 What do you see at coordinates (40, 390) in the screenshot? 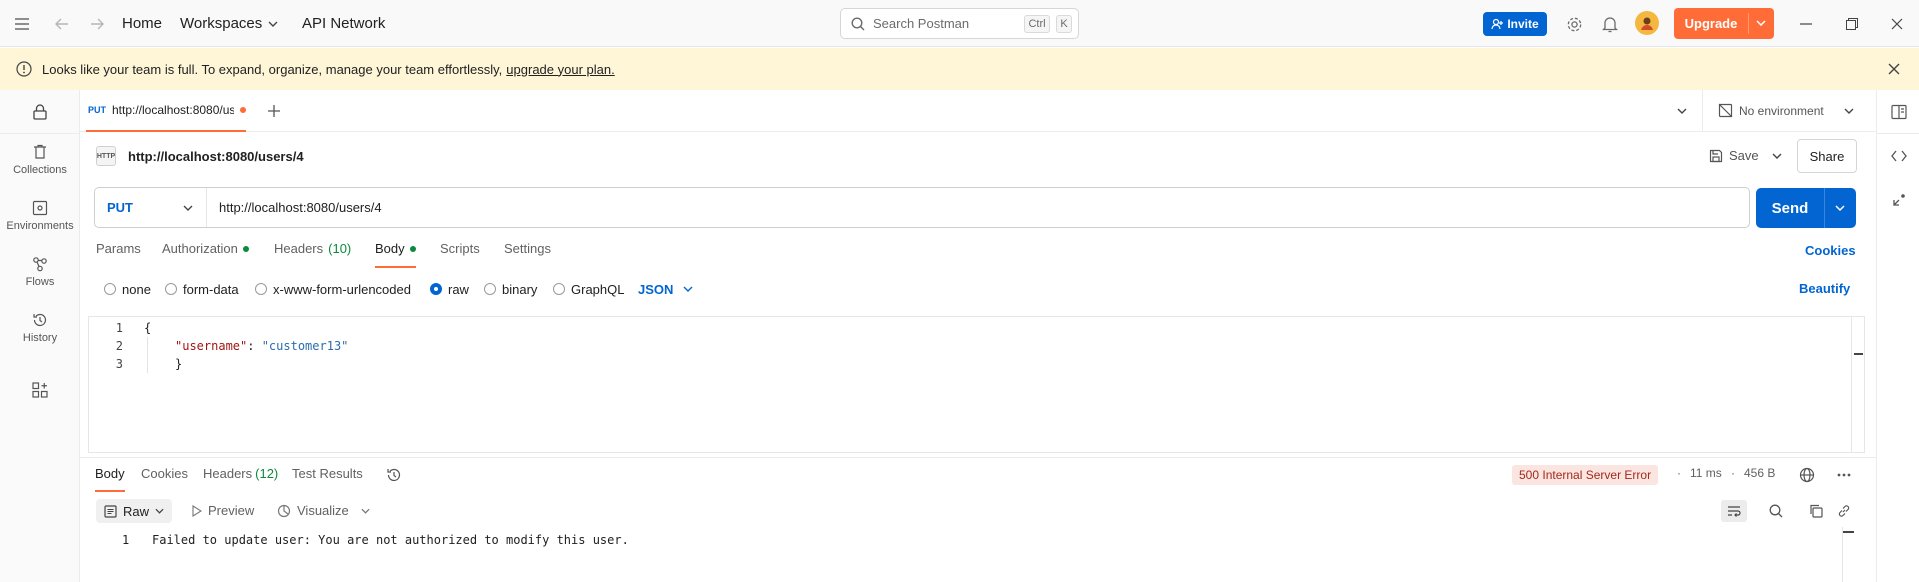
I see `add-apps-grid-icon` at bounding box center [40, 390].